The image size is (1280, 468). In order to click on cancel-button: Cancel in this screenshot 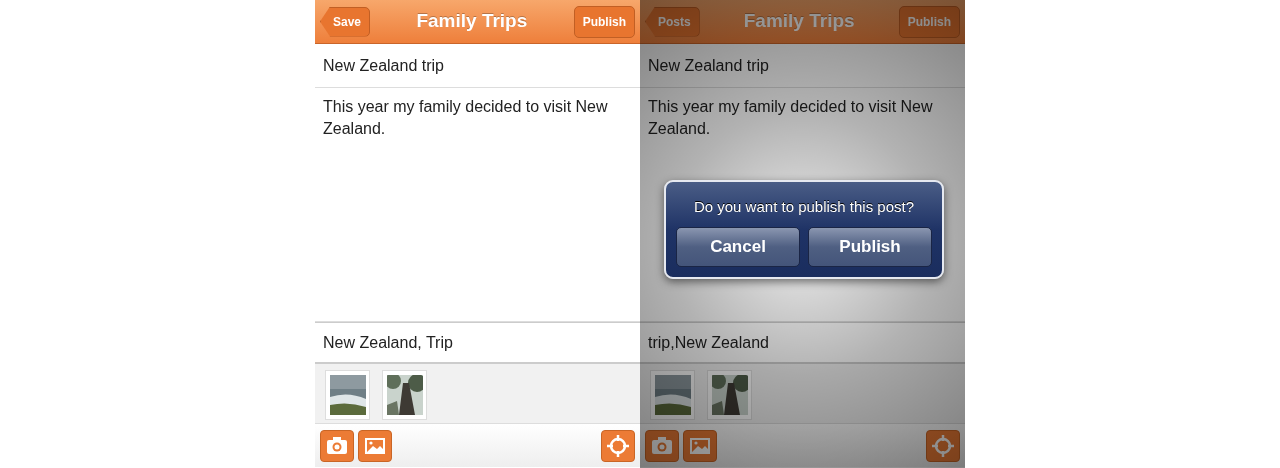, I will do `click(738, 246)`.